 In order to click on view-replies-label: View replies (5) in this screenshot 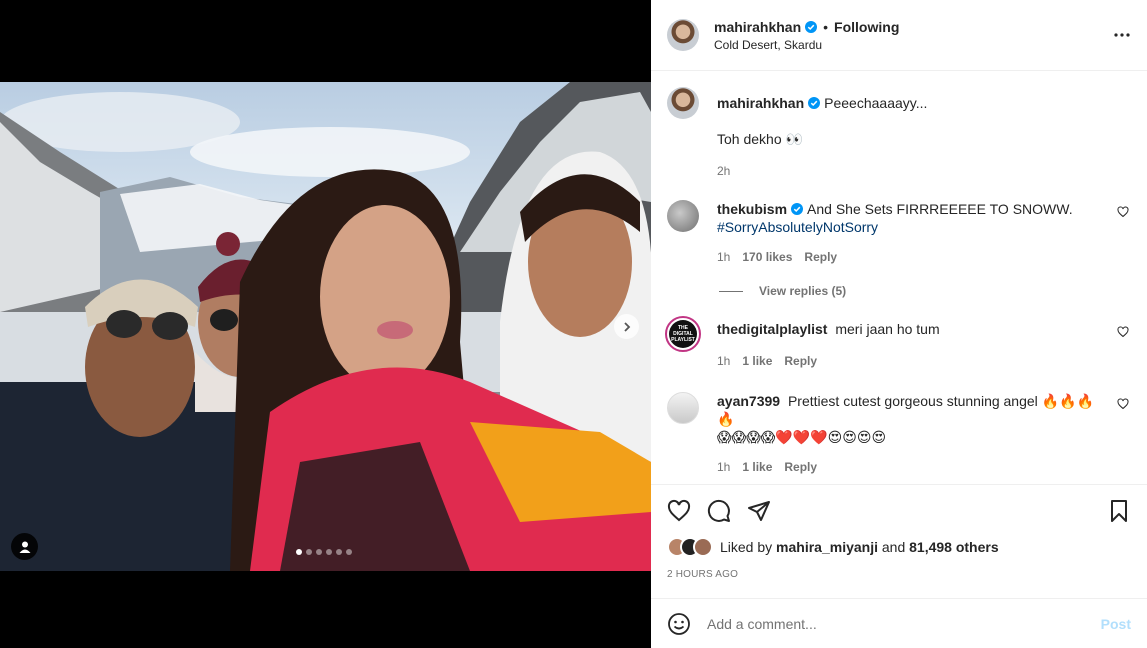, I will do `click(803, 291)`.